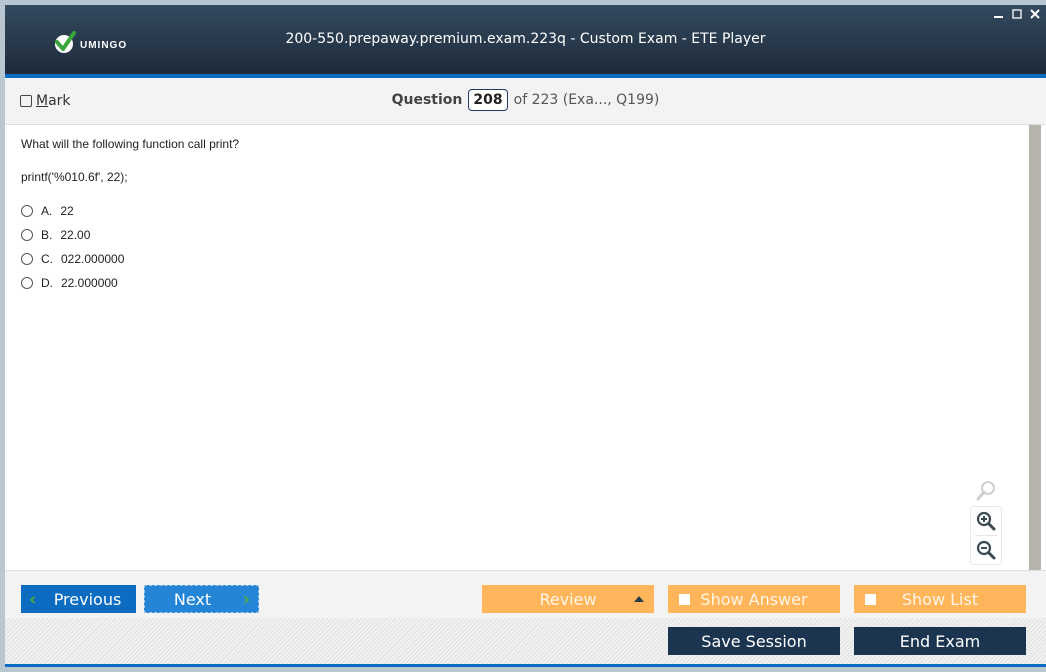  I want to click on footer-bar: Save Session End Exam, so click(525, 642).